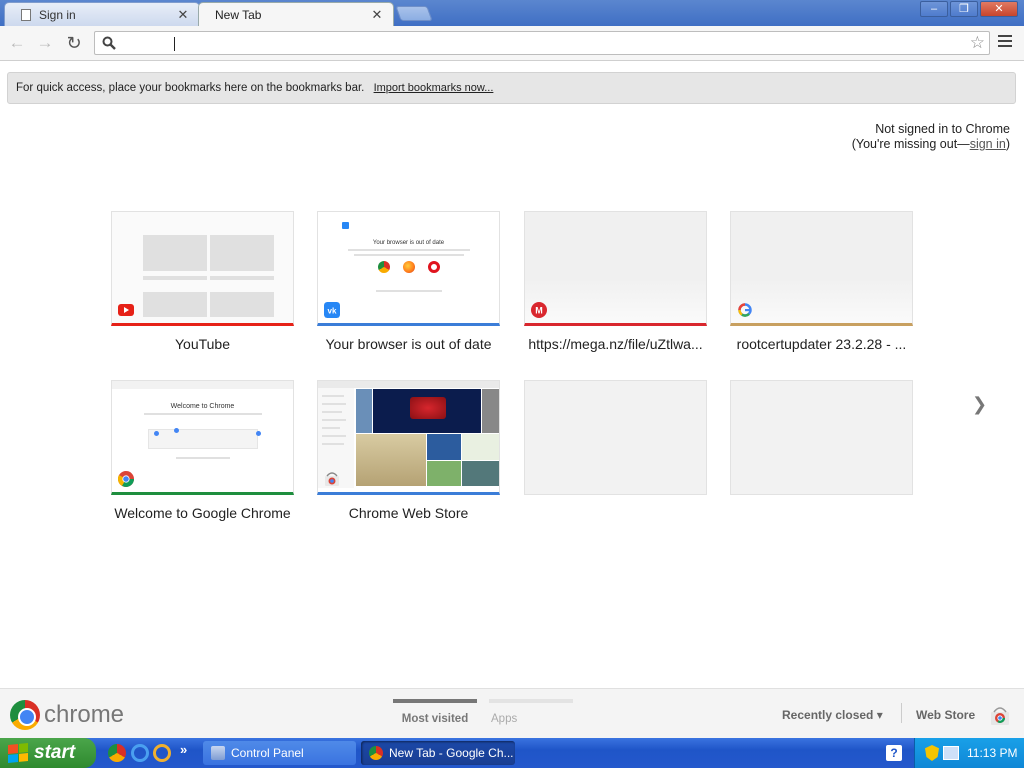 The image size is (1024, 768). Describe the element at coordinates (901, 713) in the screenshot. I see `divider` at that location.